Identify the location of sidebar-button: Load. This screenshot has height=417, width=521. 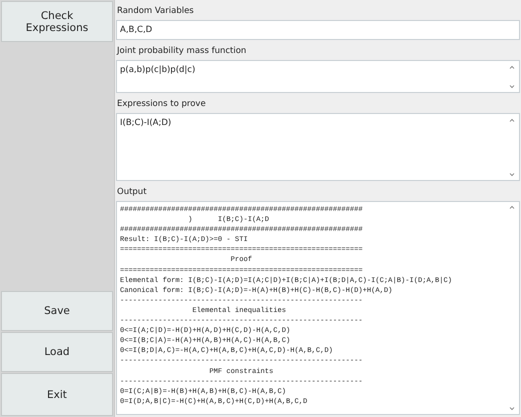
(57, 352).